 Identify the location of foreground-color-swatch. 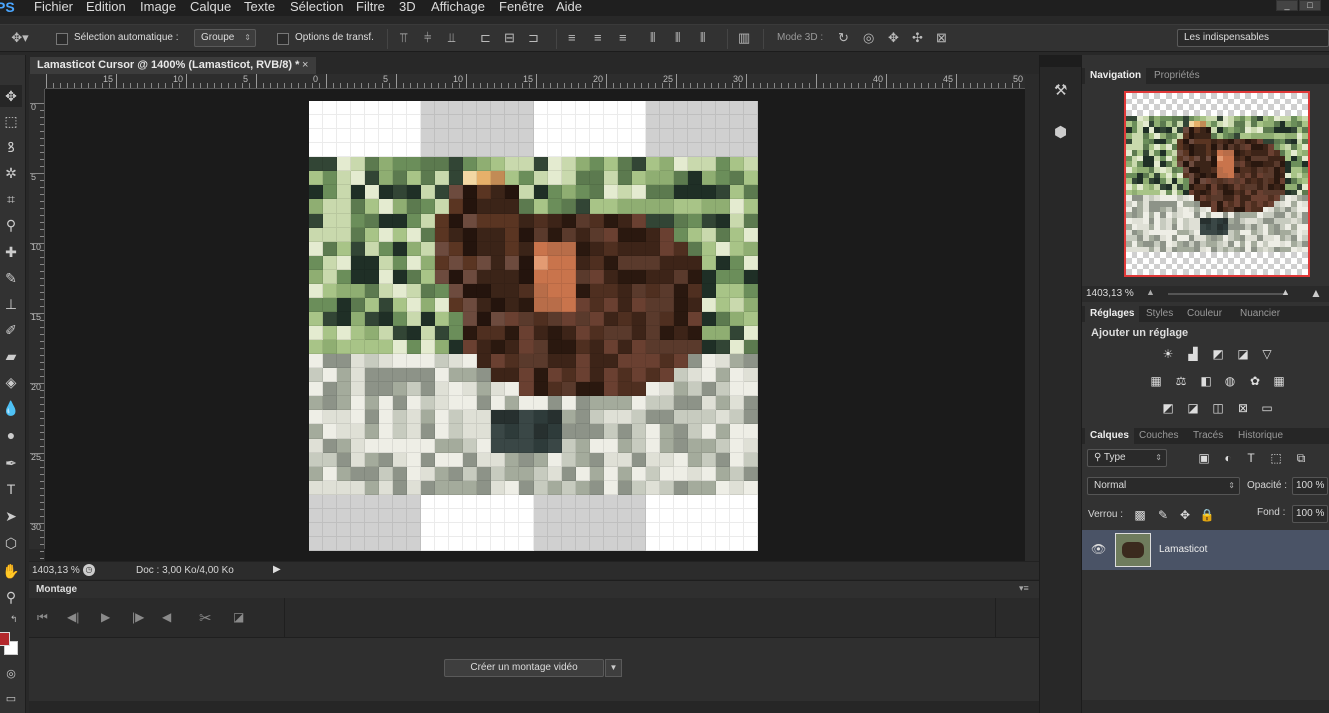
(5, 639).